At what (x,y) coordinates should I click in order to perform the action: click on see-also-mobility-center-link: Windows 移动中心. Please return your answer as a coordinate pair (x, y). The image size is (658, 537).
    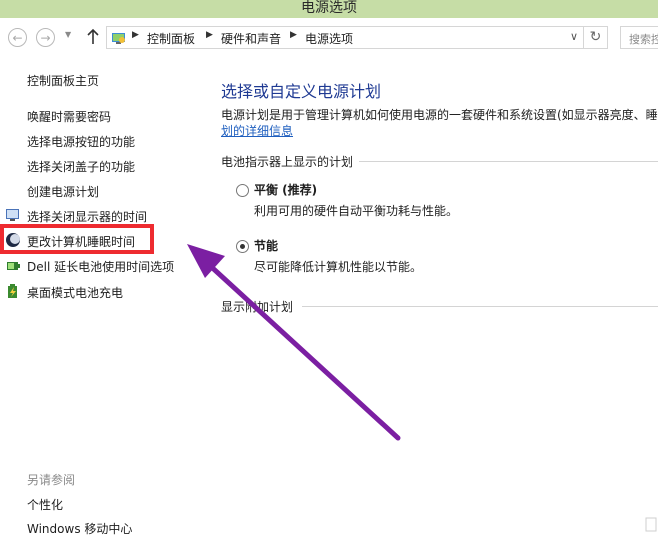
    Looking at the image, I should click on (79, 528).